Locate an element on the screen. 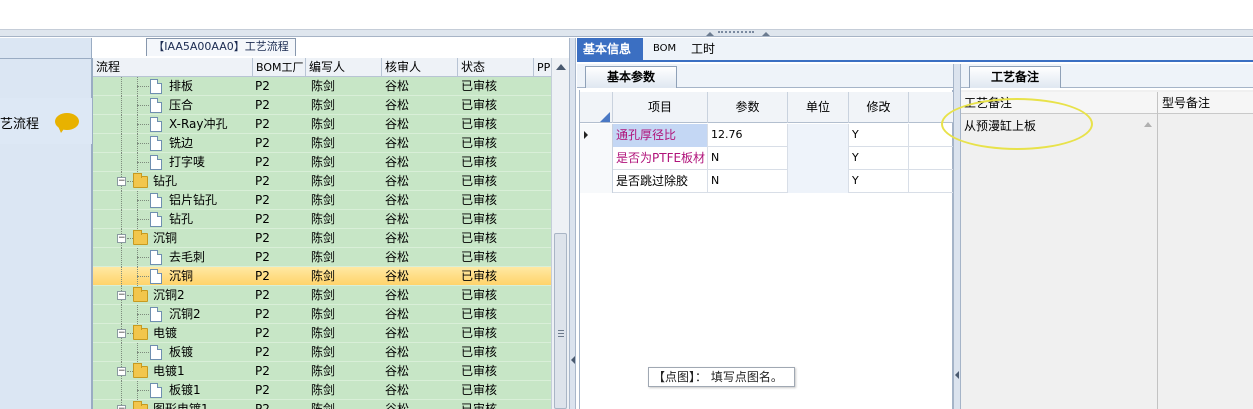 This screenshot has width=1253, height=409. param-row: 是否跳过除胶 N Y is located at coordinates (767, 181).